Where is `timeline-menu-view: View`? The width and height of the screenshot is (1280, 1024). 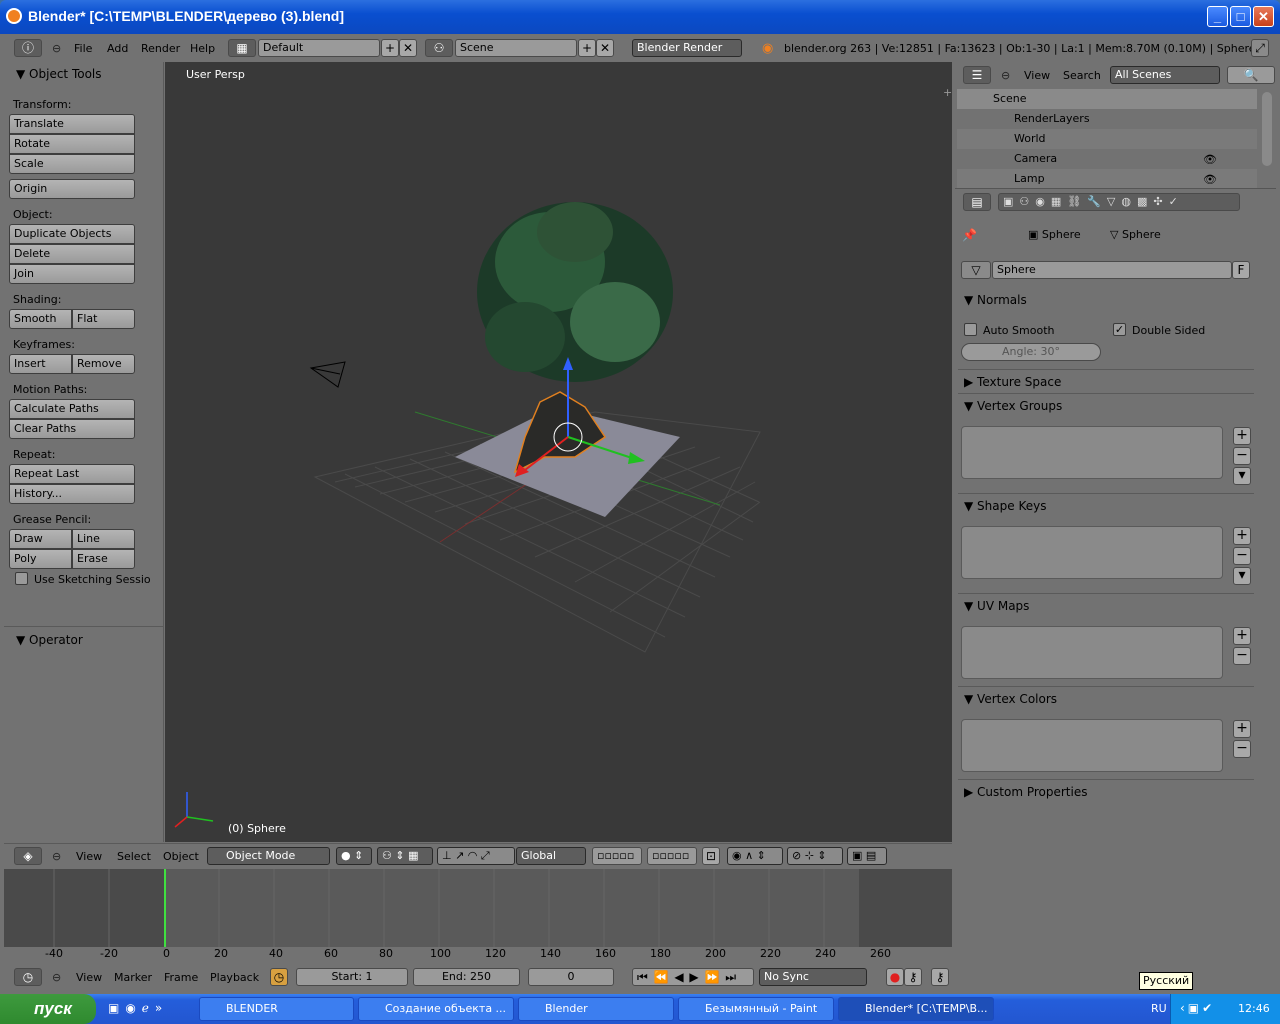
timeline-menu-view: View is located at coordinates (89, 977).